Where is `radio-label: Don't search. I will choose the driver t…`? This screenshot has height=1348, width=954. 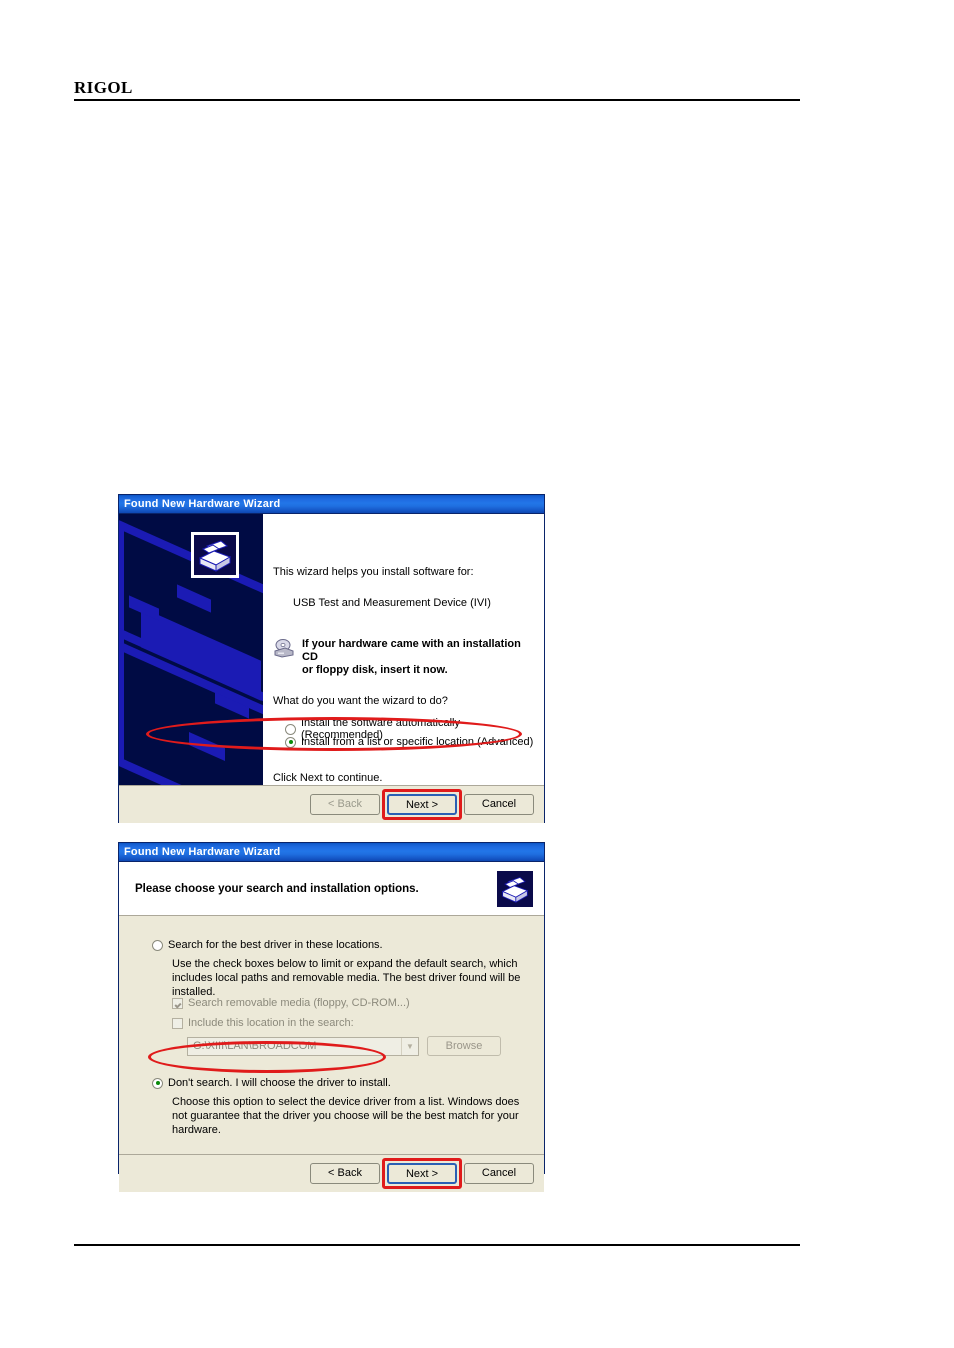
radio-label: Don't search. I will choose the driver t… is located at coordinates (279, 1083).